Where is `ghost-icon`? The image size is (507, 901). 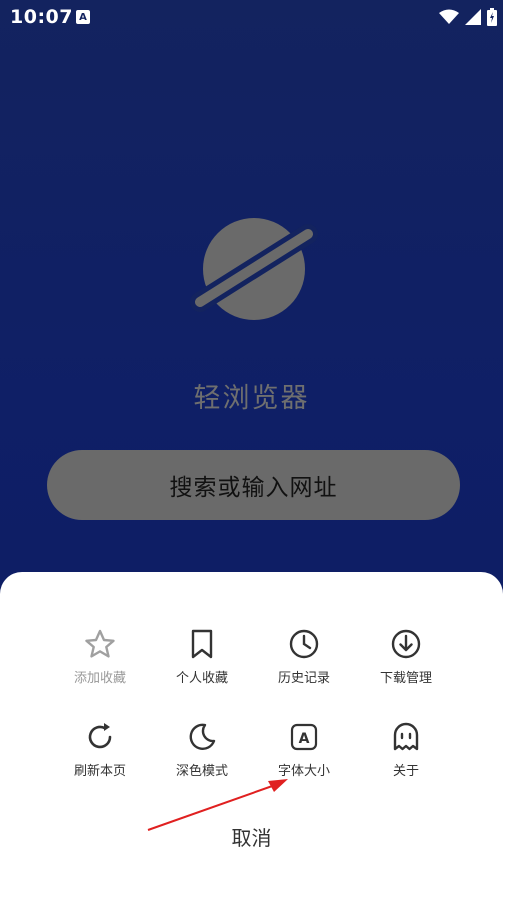 ghost-icon is located at coordinates (406, 736).